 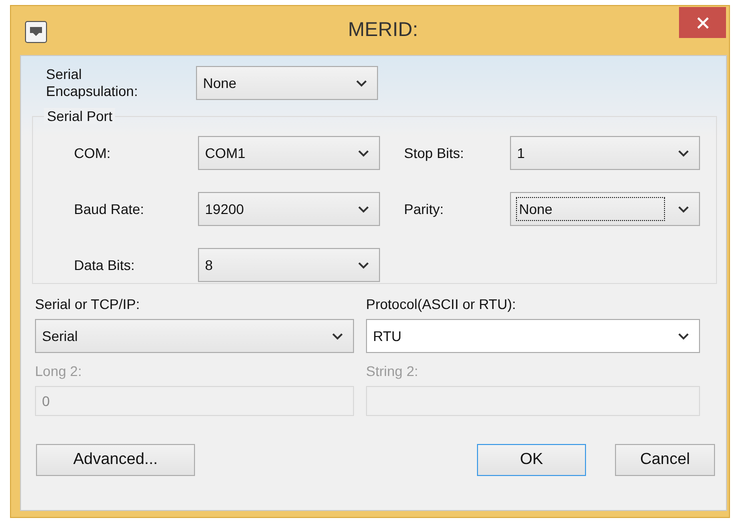 I want to click on field-label: String 2:, so click(x=393, y=371).